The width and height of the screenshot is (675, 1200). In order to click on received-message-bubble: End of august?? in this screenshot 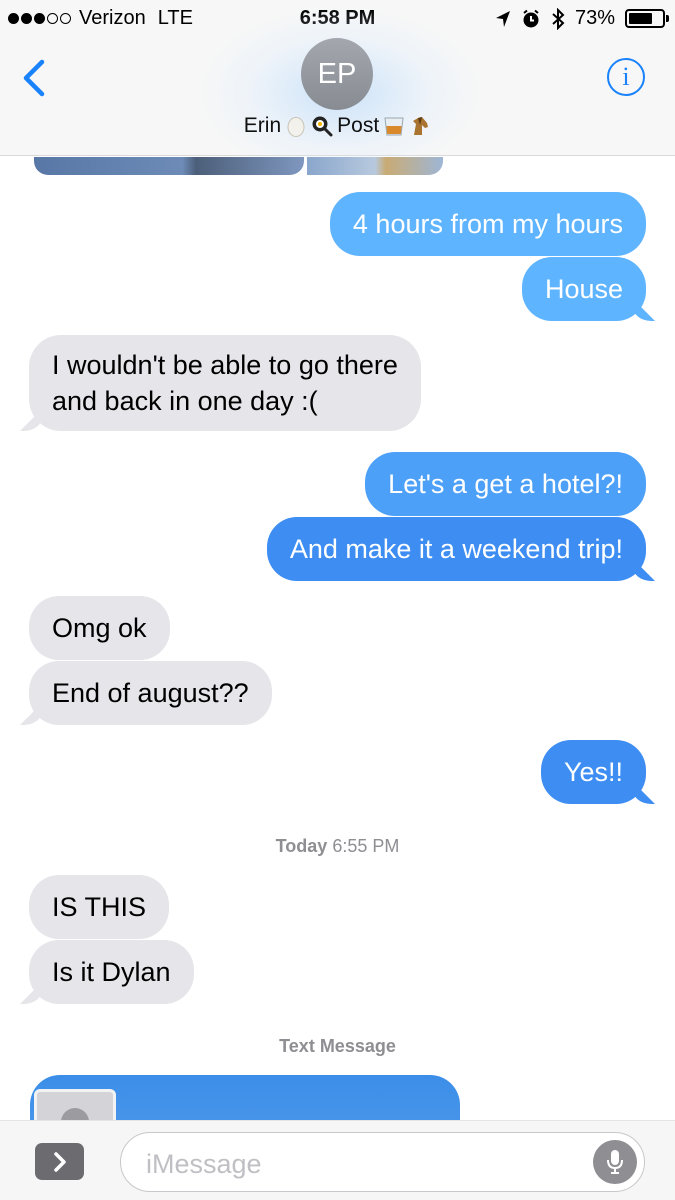, I will do `click(150, 693)`.